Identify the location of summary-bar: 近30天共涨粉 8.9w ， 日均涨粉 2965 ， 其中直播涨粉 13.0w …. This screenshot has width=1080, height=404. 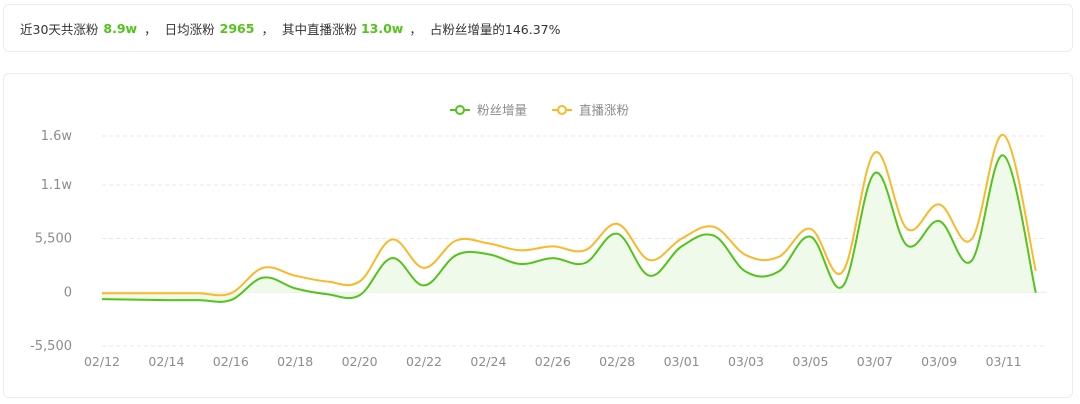
(538, 28).